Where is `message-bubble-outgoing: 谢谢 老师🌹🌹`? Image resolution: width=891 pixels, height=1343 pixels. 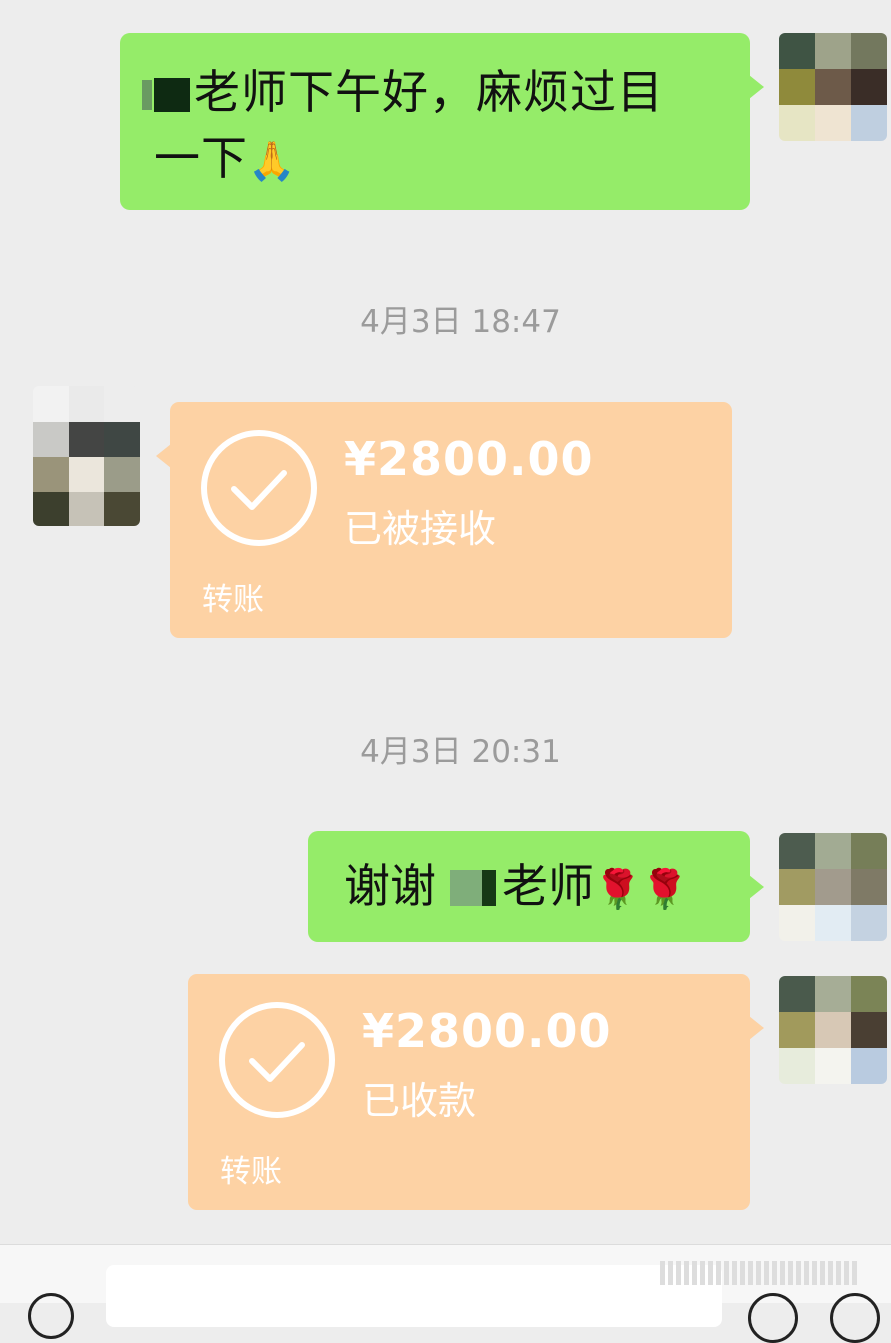 message-bubble-outgoing: 谢谢 老师🌹🌹 is located at coordinates (536, 886).